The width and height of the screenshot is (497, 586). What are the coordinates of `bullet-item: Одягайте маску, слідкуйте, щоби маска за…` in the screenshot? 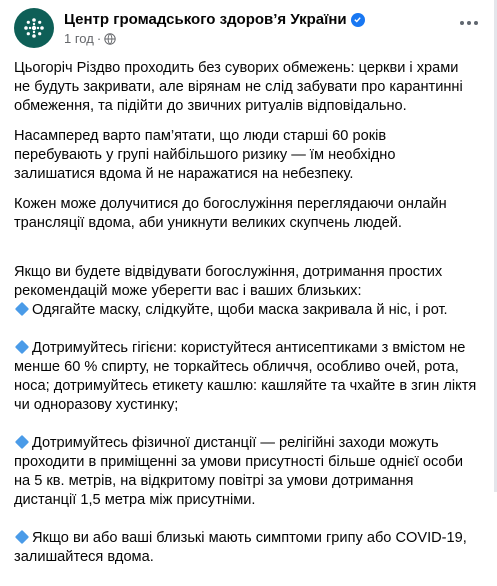 It's located at (250, 310).